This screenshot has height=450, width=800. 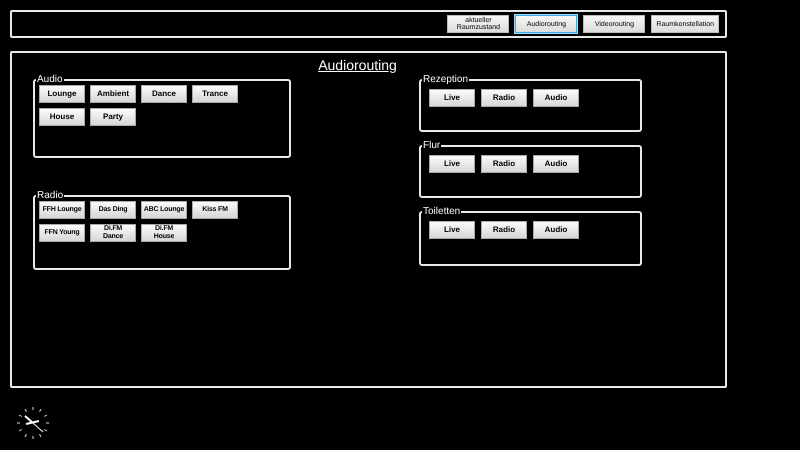 I want to click on option-button: Ambient, so click(x=113, y=94).